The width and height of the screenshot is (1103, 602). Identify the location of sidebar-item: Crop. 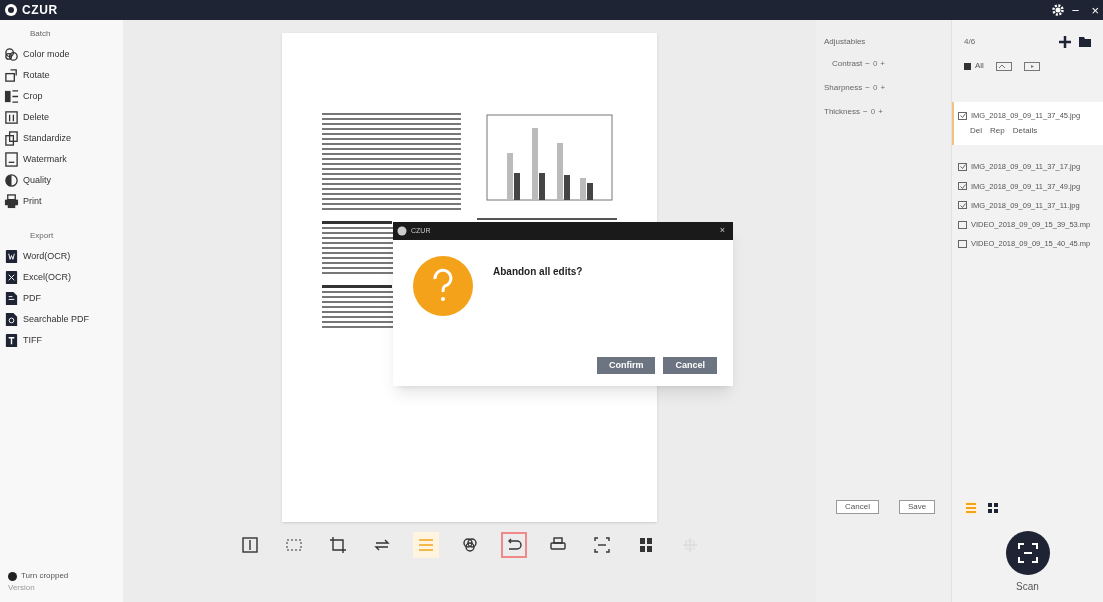
(63, 96).